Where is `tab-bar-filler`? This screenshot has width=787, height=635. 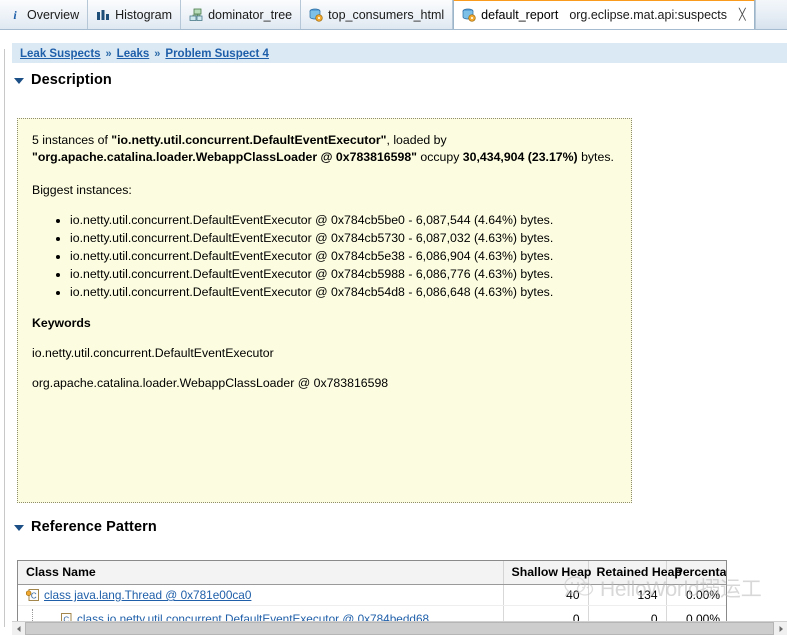 tab-bar-filler is located at coordinates (770, 14).